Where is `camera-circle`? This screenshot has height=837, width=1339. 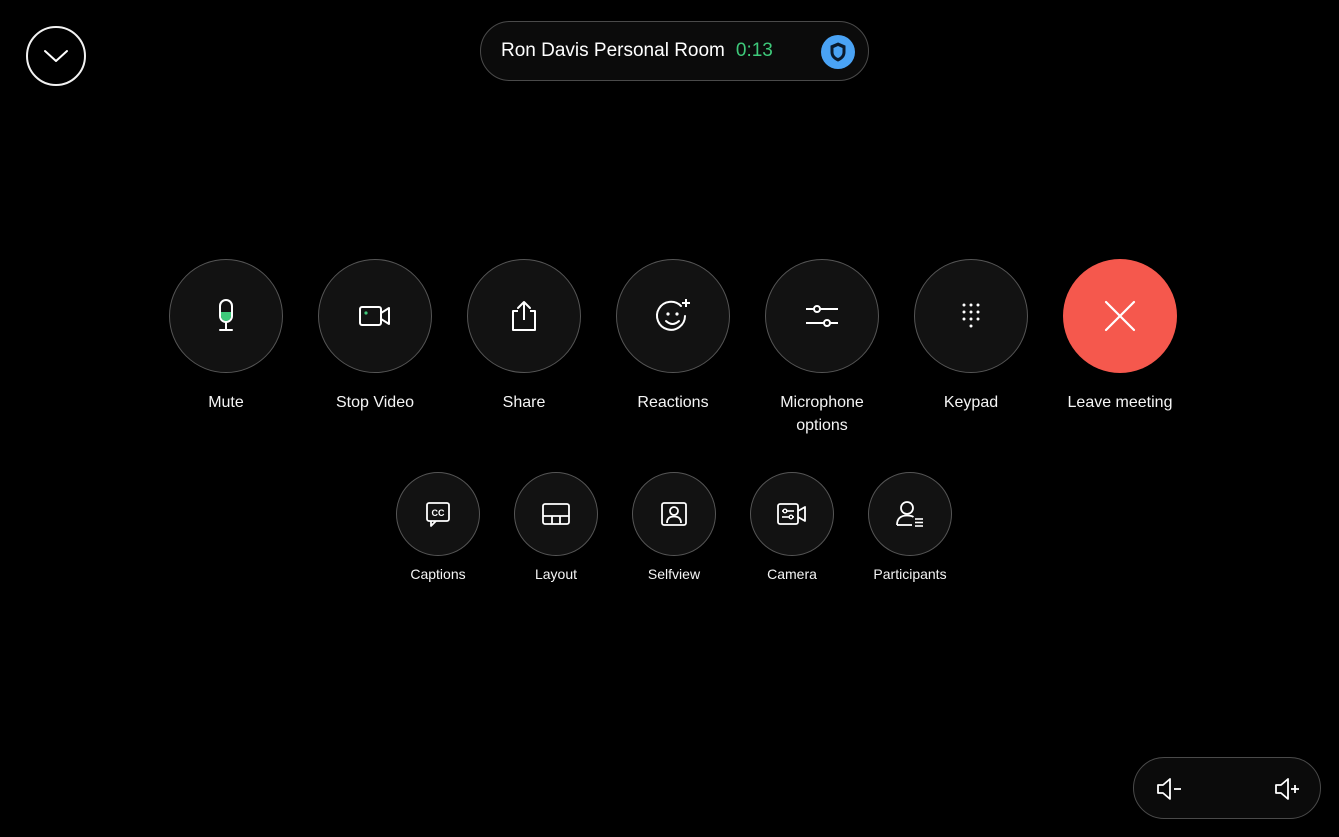
camera-circle is located at coordinates (792, 514).